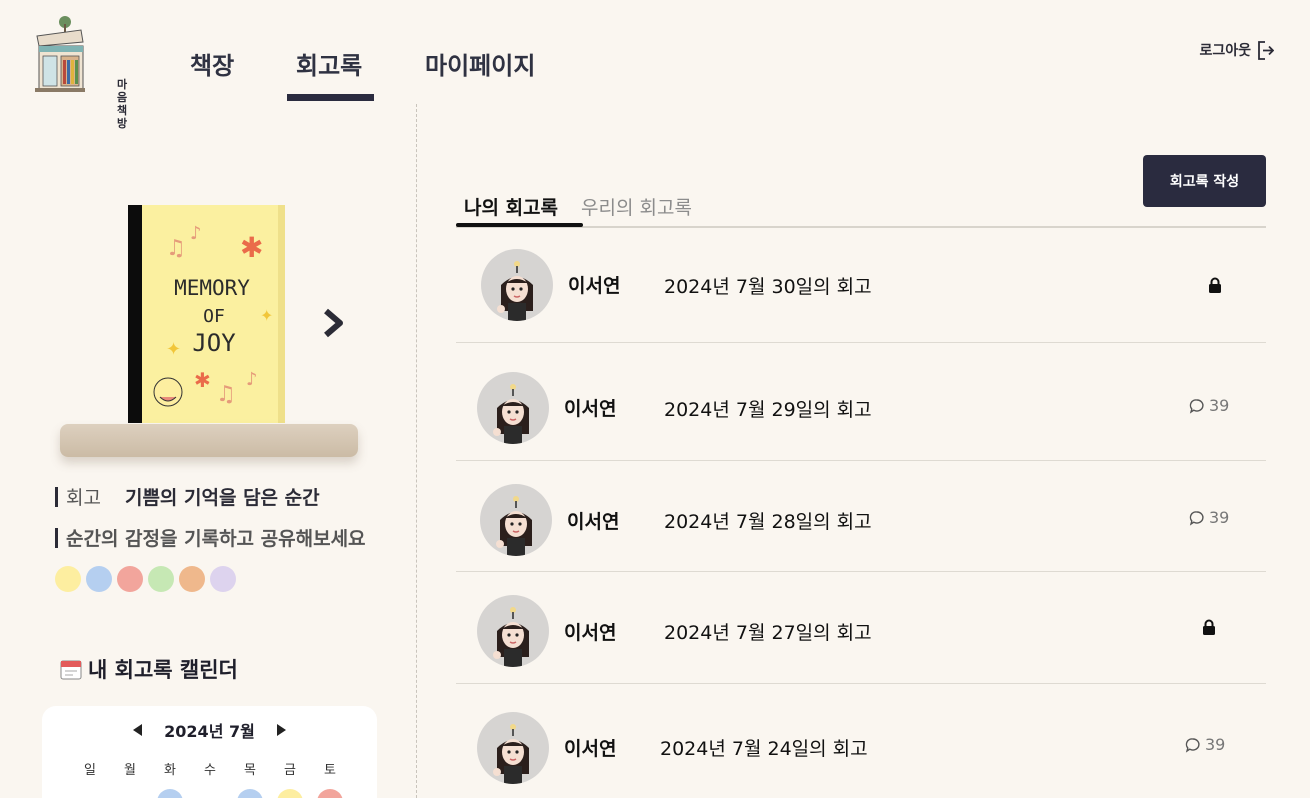  I want to click on list-item: 이서연 2024년 7월 27일의 회고, so click(861, 628).